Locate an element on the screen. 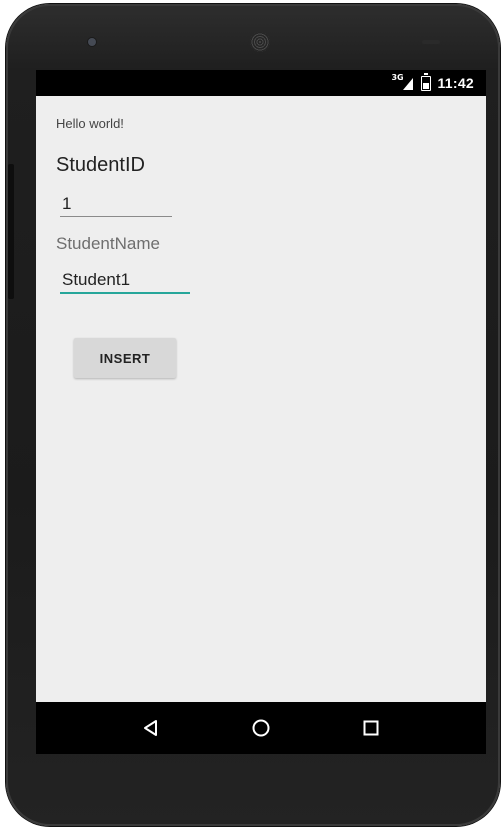 The width and height of the screenshot is (502, 829). status-time: 11:42 is located at coordinates (455, 83).